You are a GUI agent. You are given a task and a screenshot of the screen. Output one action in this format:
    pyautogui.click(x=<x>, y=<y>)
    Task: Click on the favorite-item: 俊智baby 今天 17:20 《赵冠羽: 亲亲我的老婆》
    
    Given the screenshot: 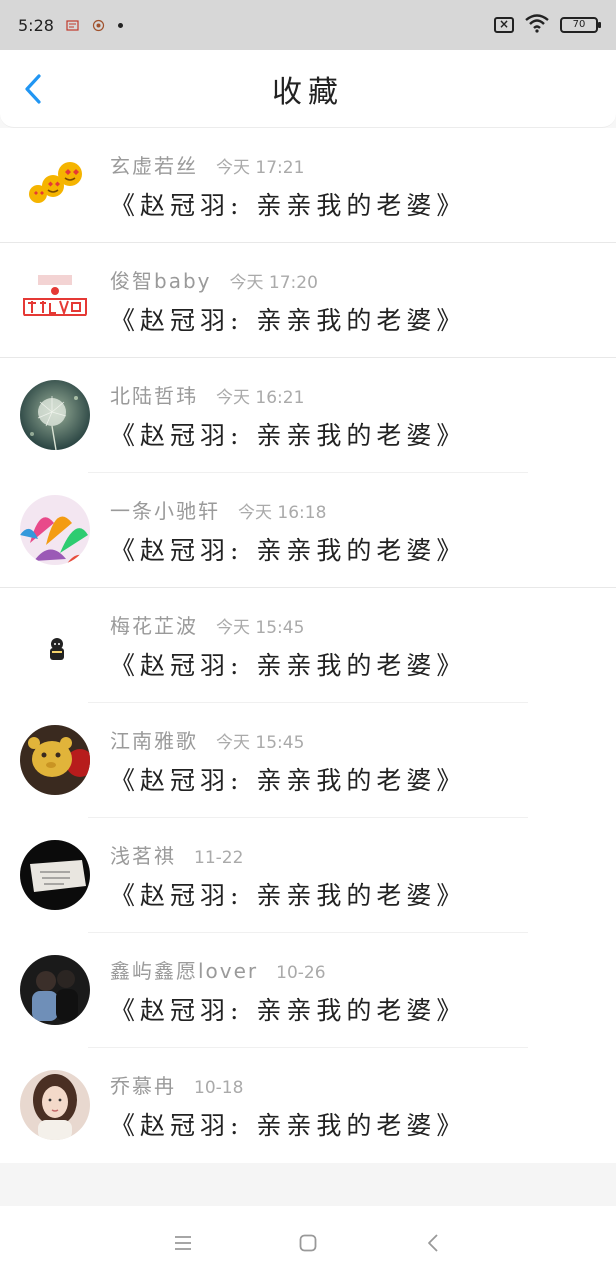 What is the action you would take?
    pyautogui.click(x=308, y=300)
    